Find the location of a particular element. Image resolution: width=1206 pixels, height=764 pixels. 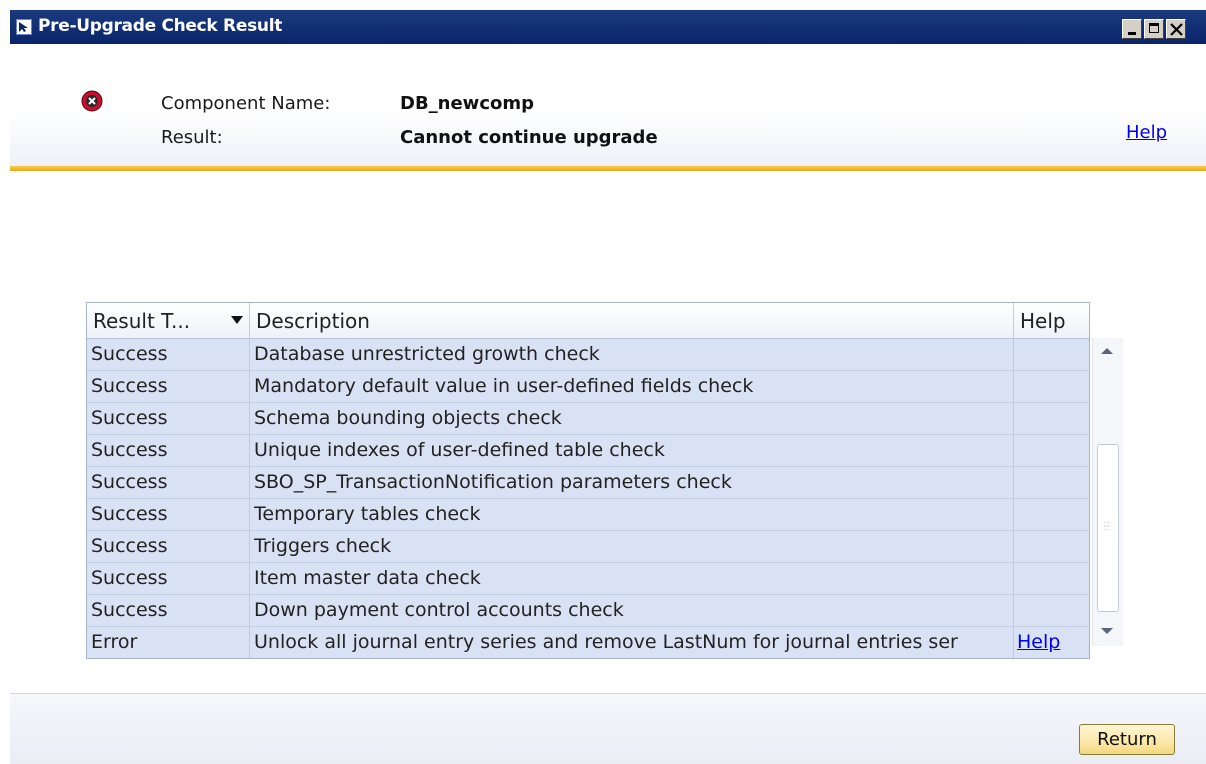

sort-down-icon is located at coordinates (237, 320).